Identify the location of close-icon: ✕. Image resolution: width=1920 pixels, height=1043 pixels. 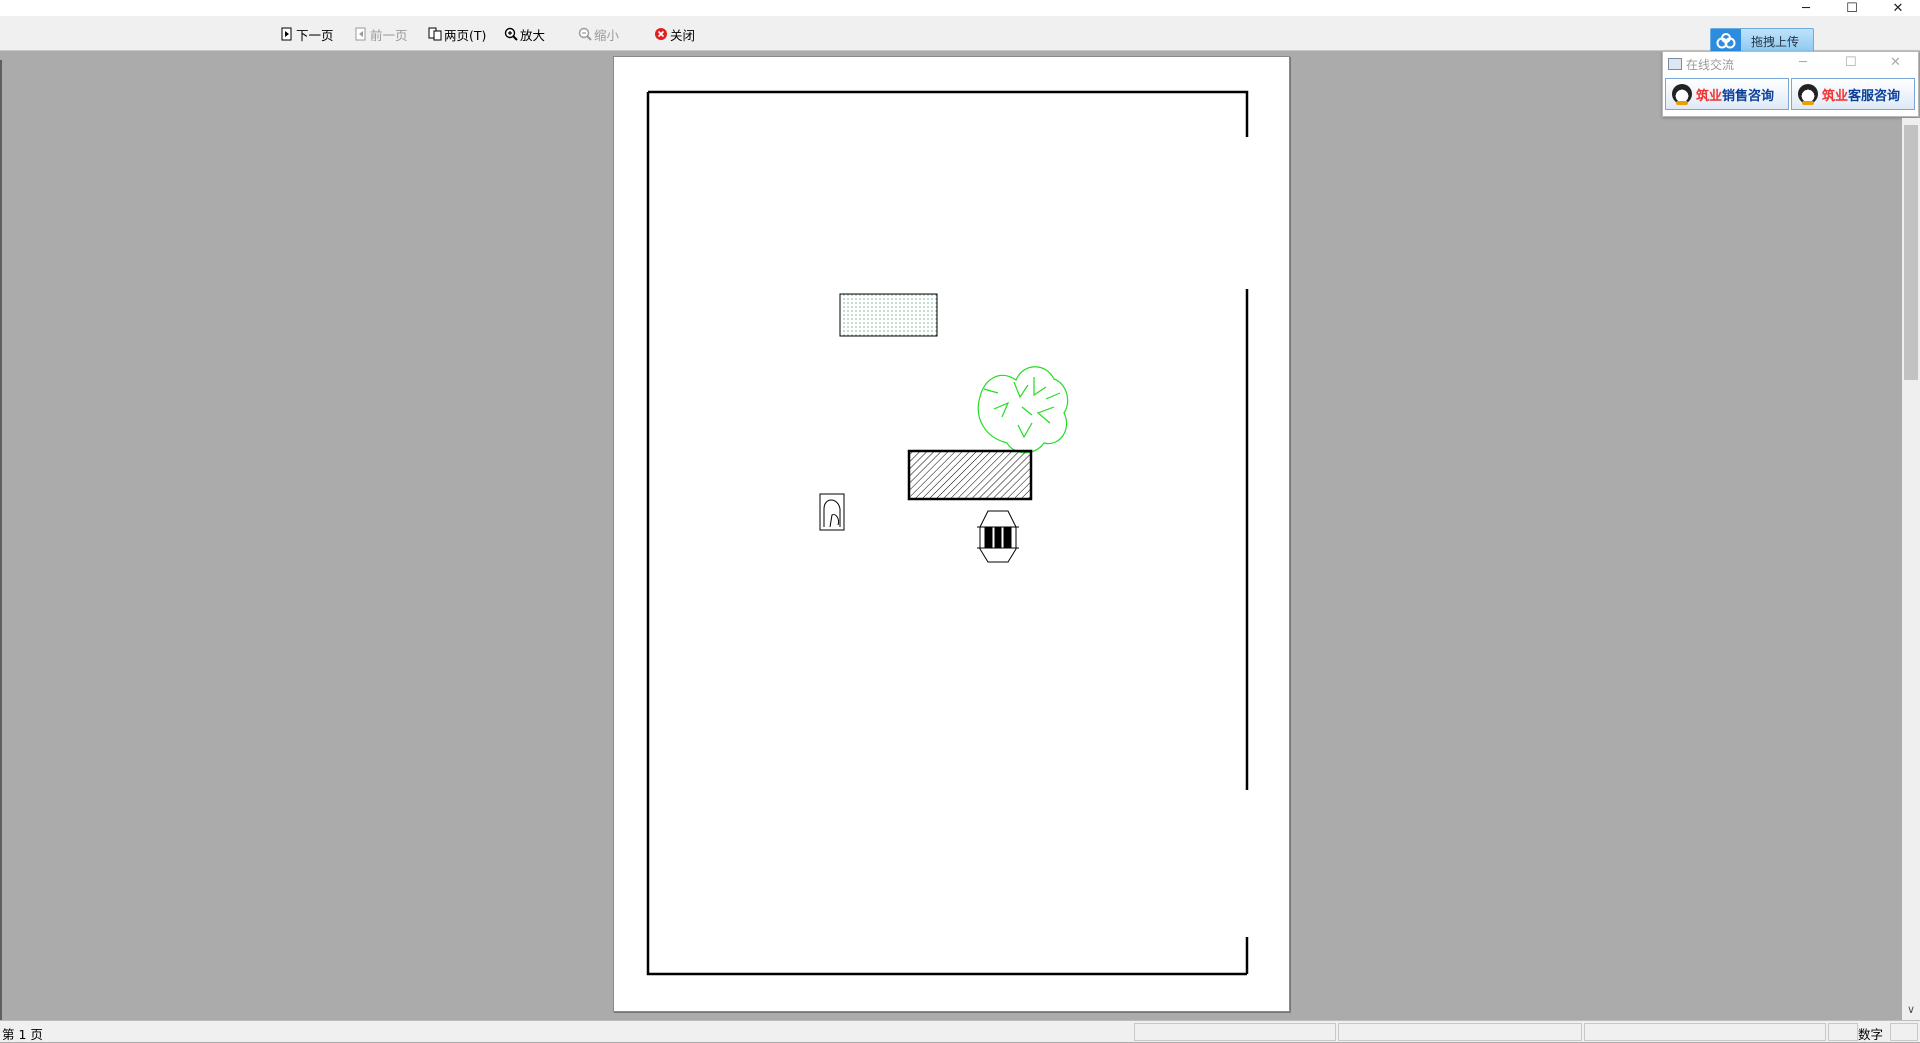
(1898, 8).